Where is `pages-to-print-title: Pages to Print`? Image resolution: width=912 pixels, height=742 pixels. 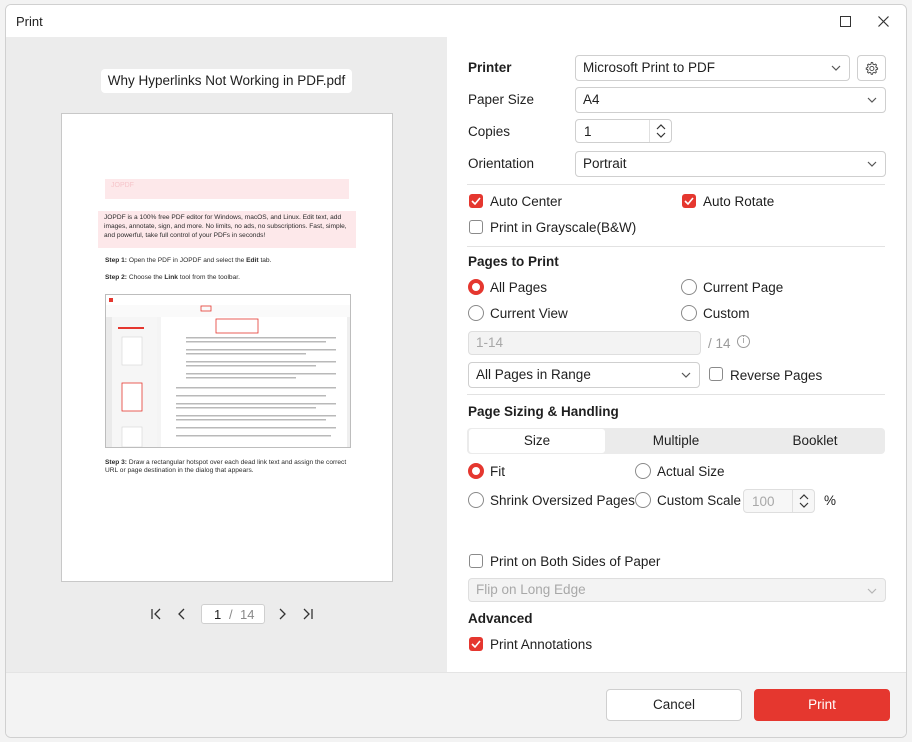 pages-to-print-title: Pages to Print is located at coordinates (513, 261).